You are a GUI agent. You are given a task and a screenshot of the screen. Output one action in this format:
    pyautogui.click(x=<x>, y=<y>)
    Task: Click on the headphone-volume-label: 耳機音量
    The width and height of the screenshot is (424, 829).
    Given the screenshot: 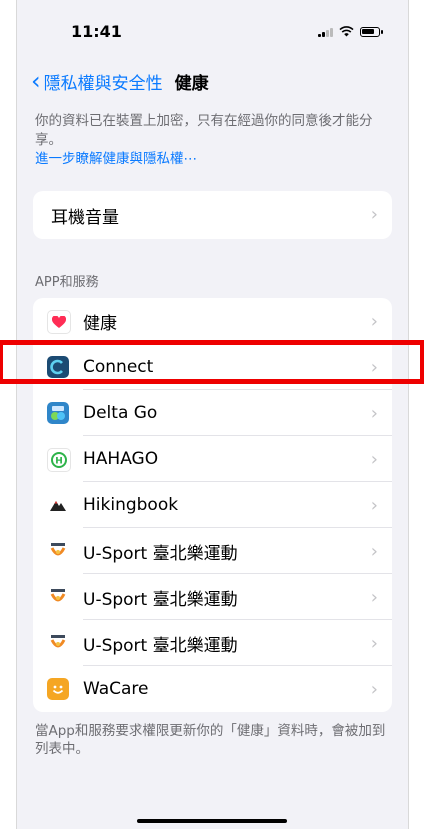 What is the action you would take?
    pyautogui.click(x=85, y=217)
    